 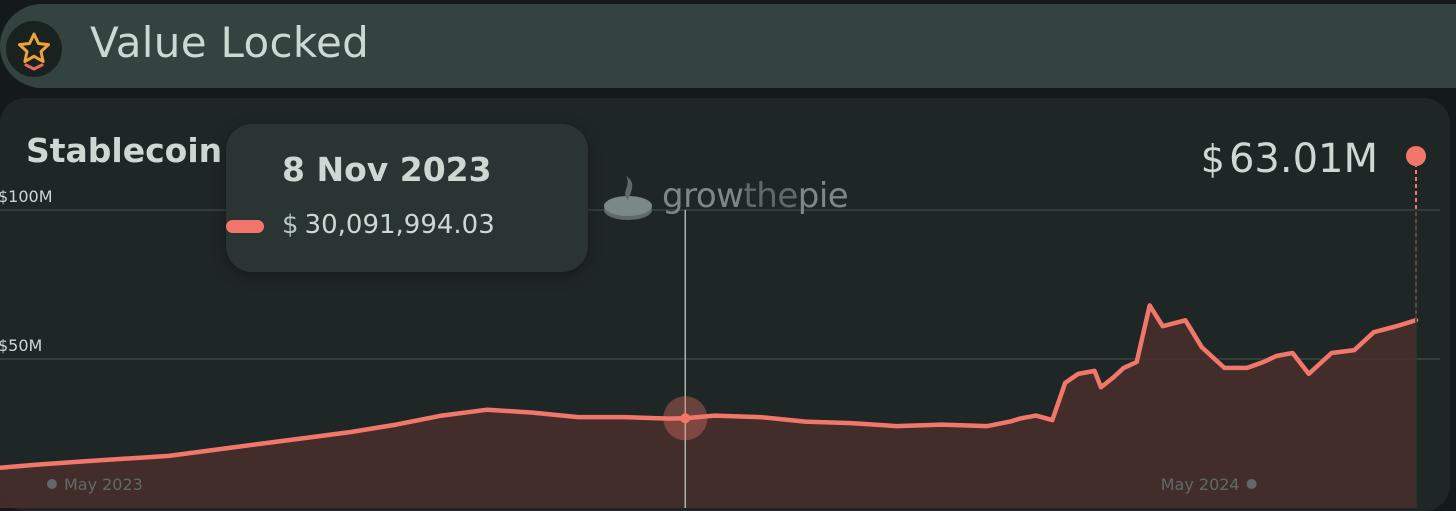 I want to click on growthepie-watermark: growthepie, so click(x=725, y=199).